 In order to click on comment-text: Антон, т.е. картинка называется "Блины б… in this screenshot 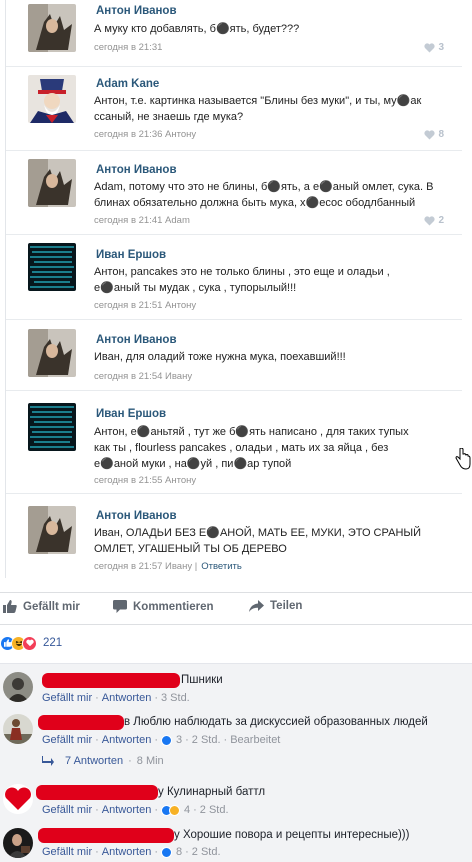, I will do `click(258, 109)`.